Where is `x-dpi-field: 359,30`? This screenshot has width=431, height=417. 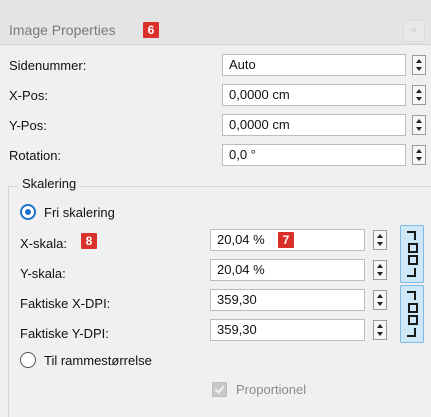
x-dpi-field: 359,30 is located at coordinates (287, 300).